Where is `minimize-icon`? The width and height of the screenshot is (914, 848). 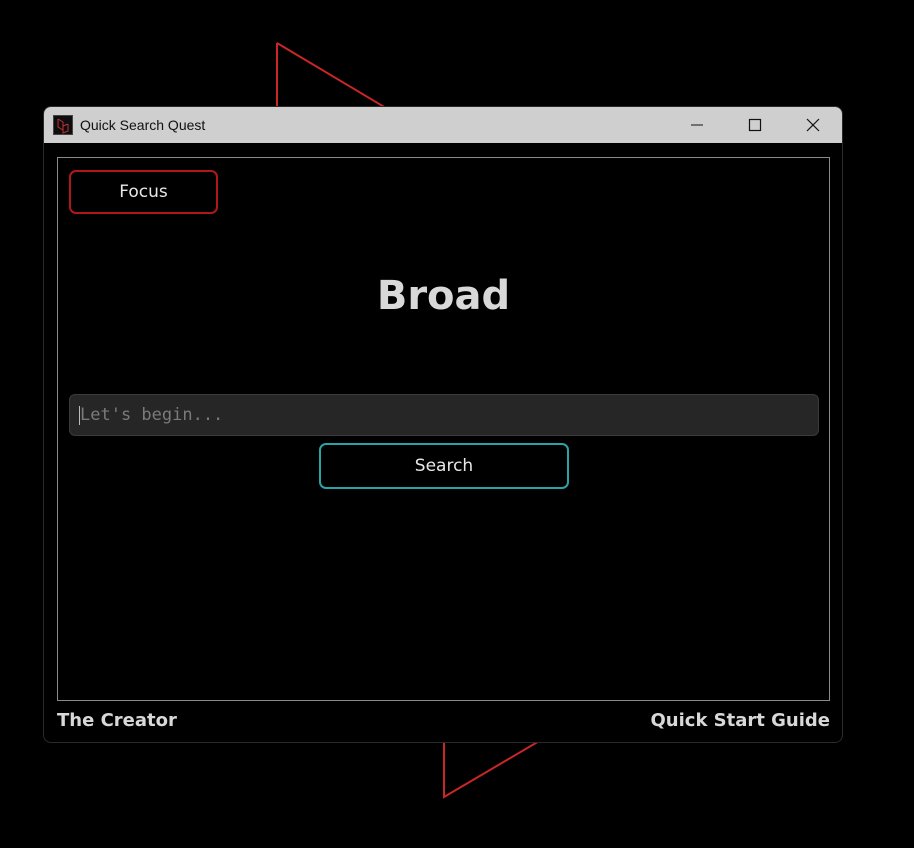 minimize-icon is located at coordinates (697, 125).